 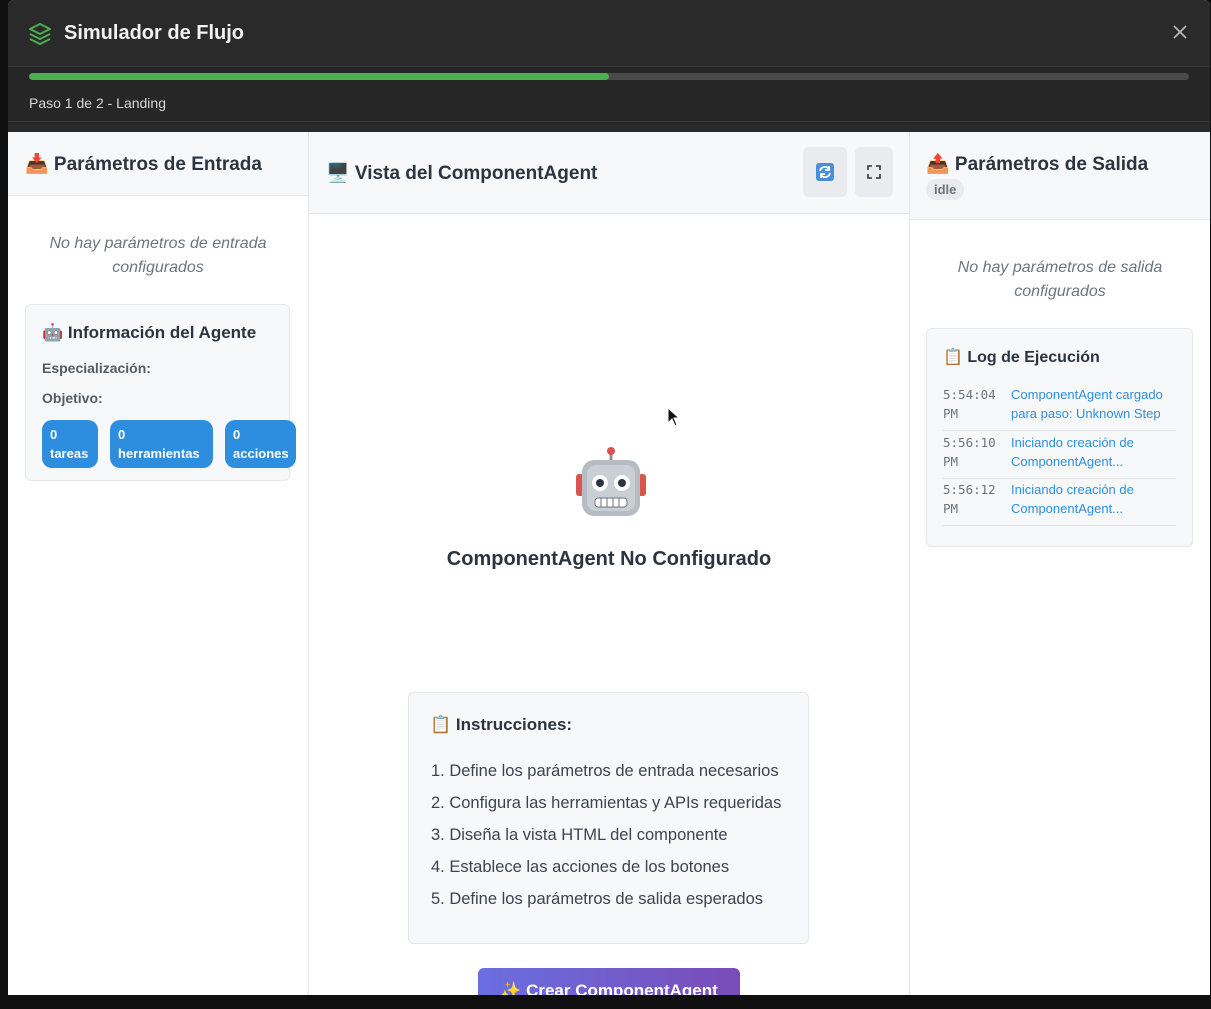 What do you see at coordinates (54, 434) in the screenshot?
I see `tasks-count: 0` at bounding box center [54, 434].